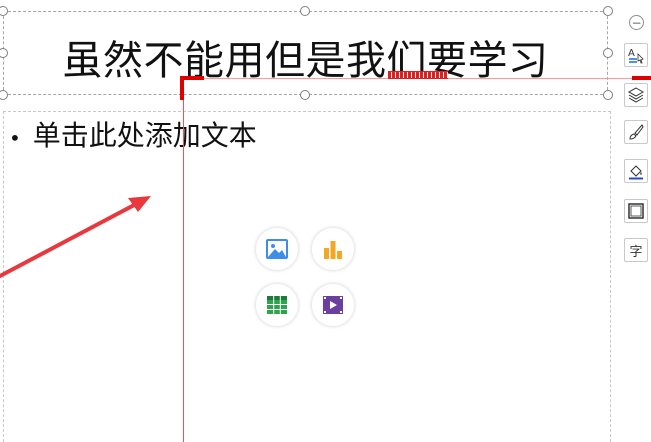  I want to click on image-icon, so click(277, 249).